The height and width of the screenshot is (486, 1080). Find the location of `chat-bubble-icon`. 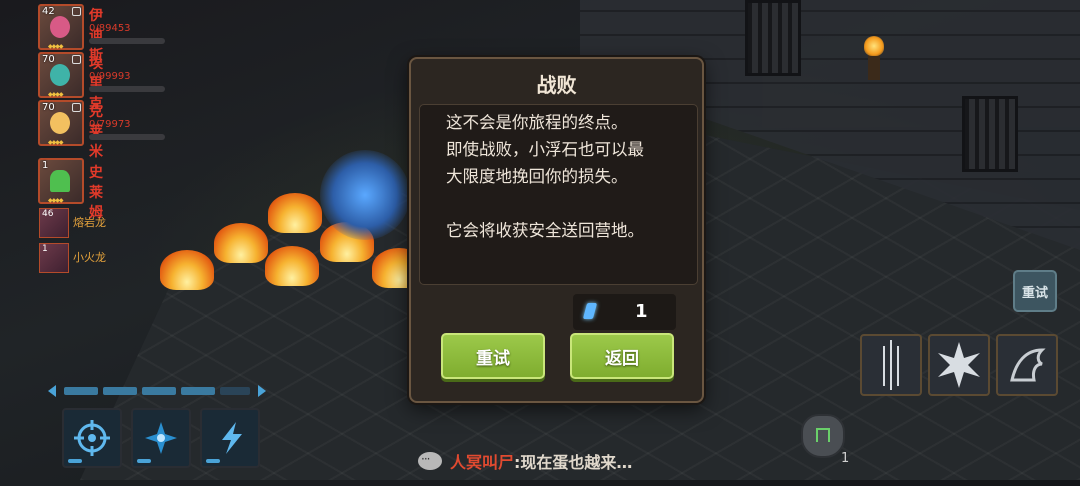

chat-bubble-icon is located at coordinates (430, 461).